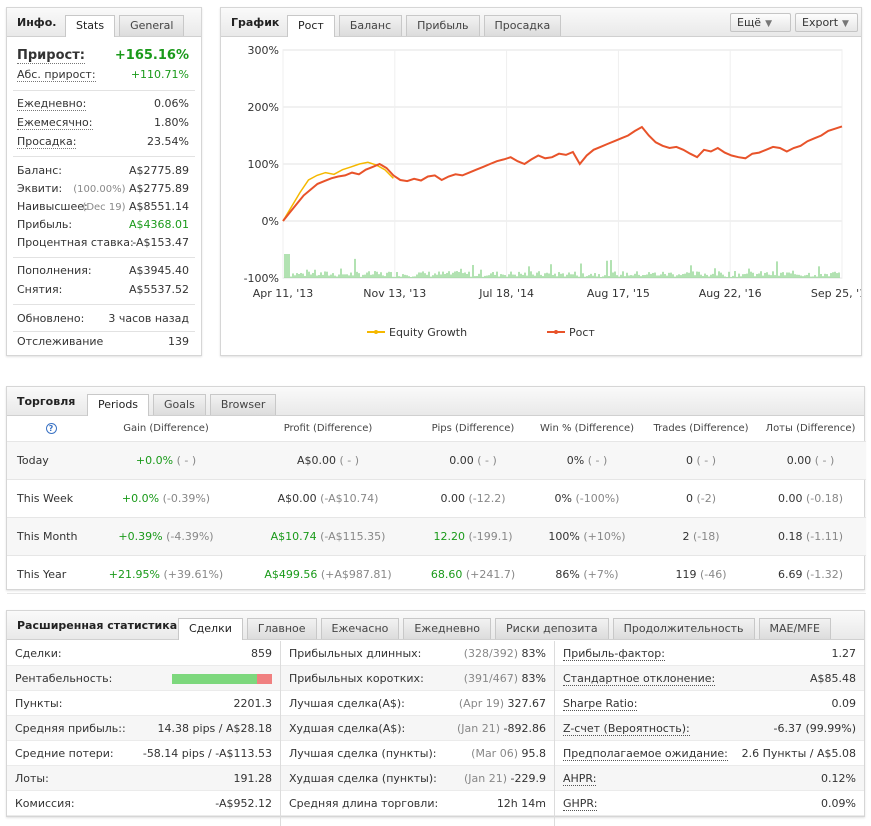 Image resolution: width=871 pixels, height=826 pixels. I want to click on lots-value: 6.69, so click(790, 574).